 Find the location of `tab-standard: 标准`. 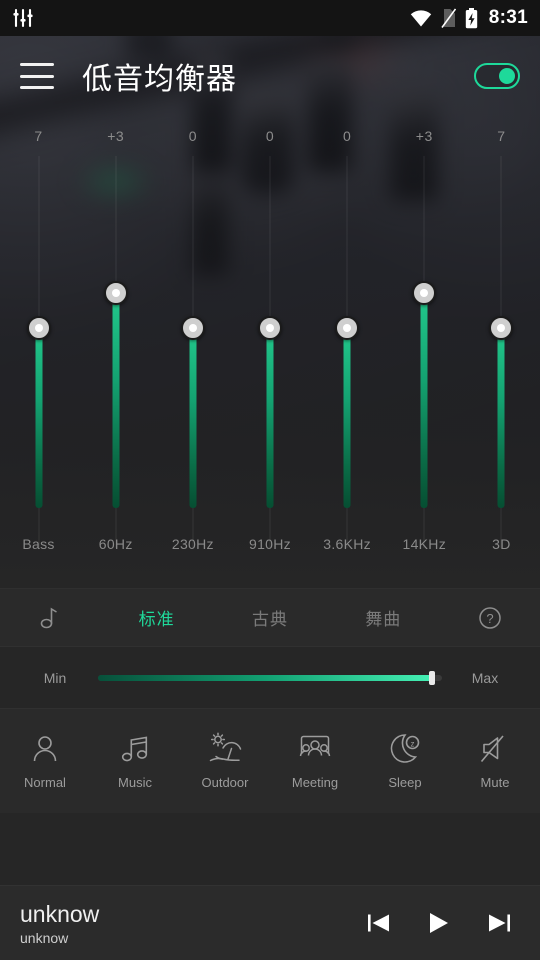

tab-standard: 标准 is located at coordinates (156, 617).